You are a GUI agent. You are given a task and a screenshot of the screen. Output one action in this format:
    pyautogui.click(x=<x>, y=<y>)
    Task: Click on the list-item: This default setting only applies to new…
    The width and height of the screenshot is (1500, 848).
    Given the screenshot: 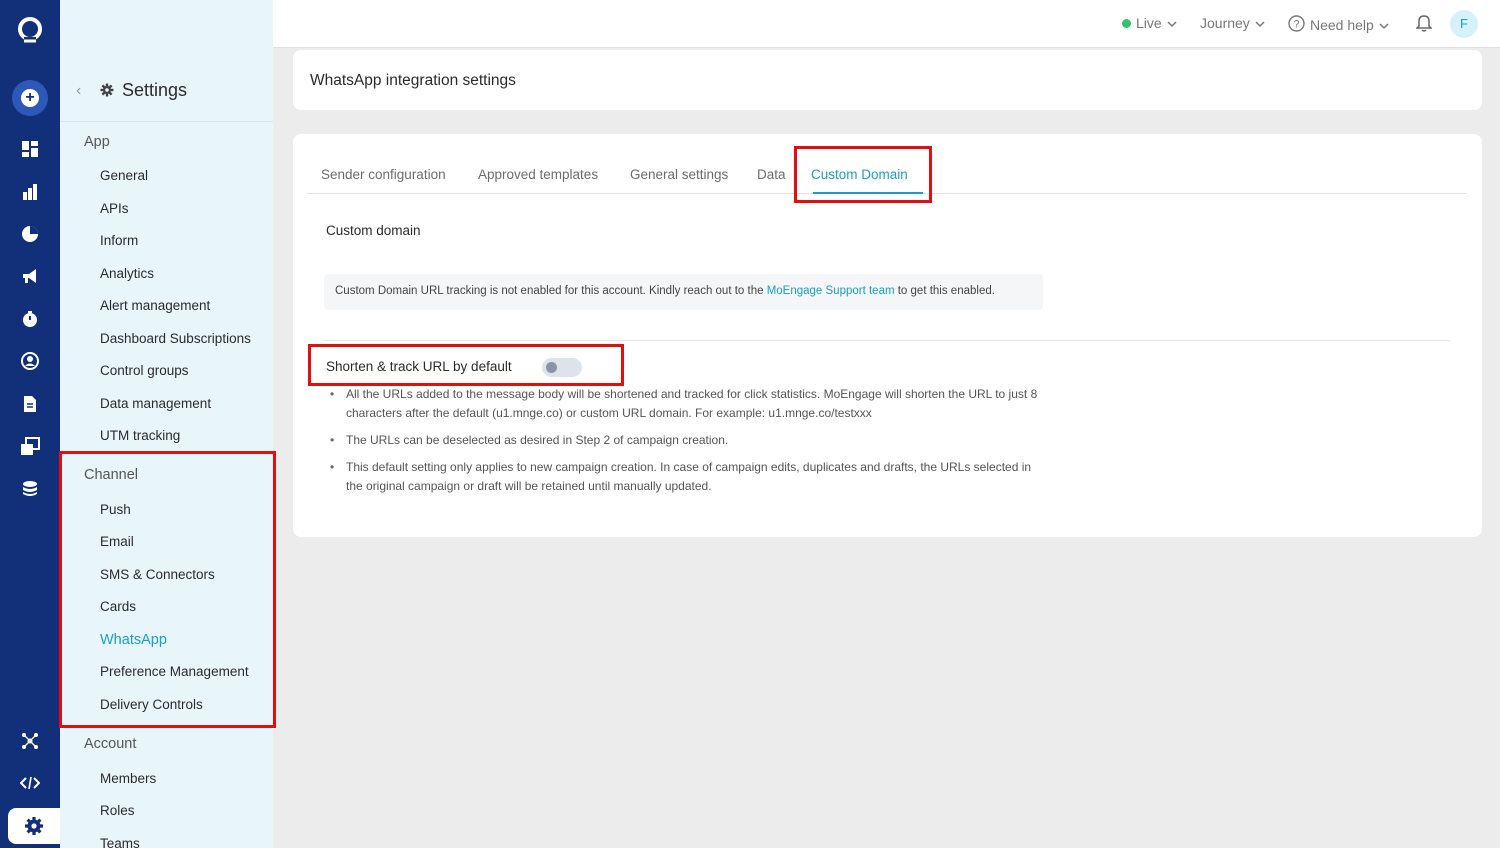 What is the action you would take?
    pyautogui.click(x=690, y=477)
    